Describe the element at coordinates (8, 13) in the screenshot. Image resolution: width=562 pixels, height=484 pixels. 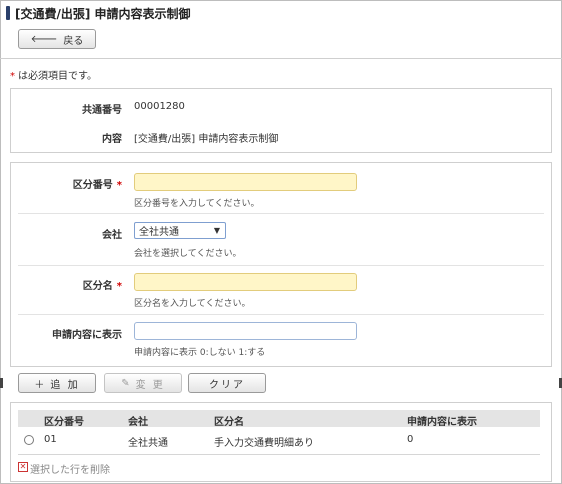
I see `title-marker` at that location.